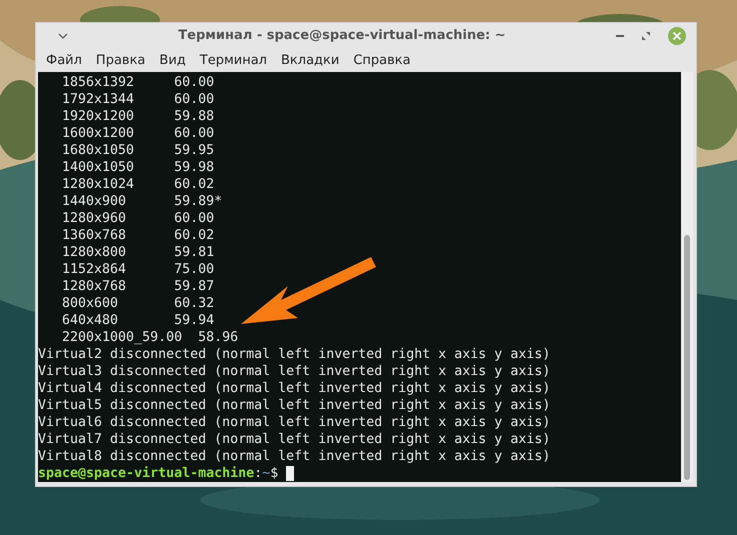 The height and width of the screenshot is (535, 737). I want to click on restore-icon, so click(646, 36).